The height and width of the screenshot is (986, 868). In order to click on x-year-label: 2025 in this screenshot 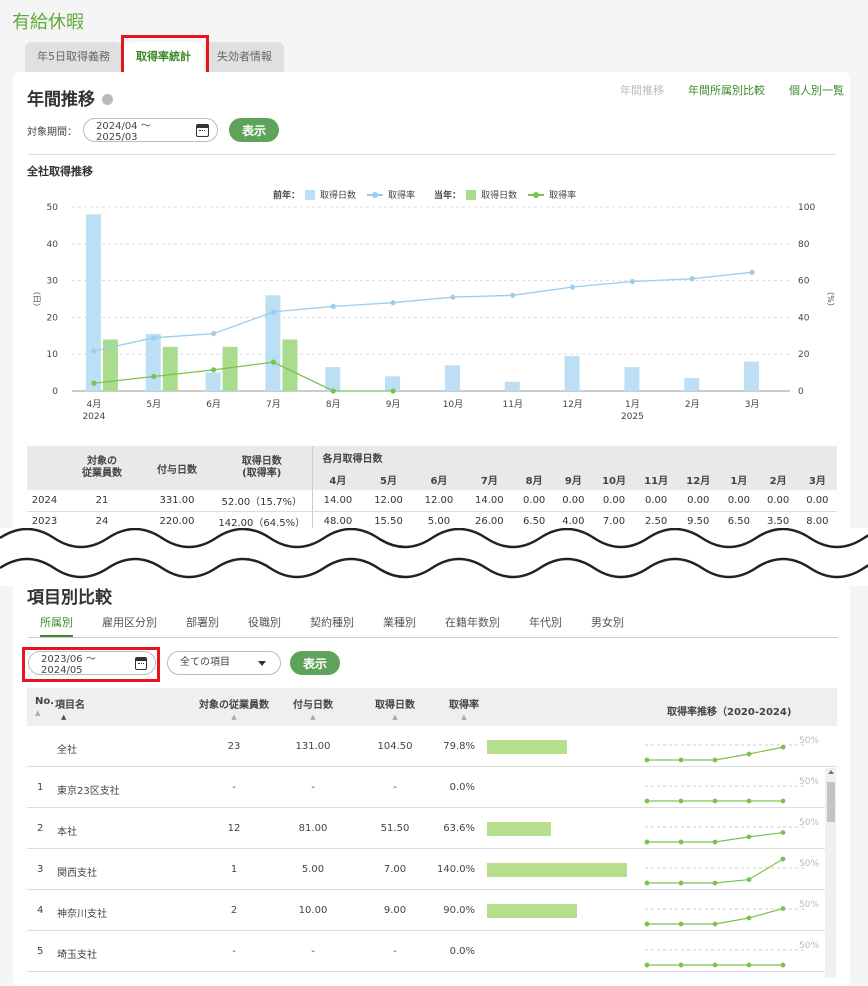, I will do `click(632, 417)`.